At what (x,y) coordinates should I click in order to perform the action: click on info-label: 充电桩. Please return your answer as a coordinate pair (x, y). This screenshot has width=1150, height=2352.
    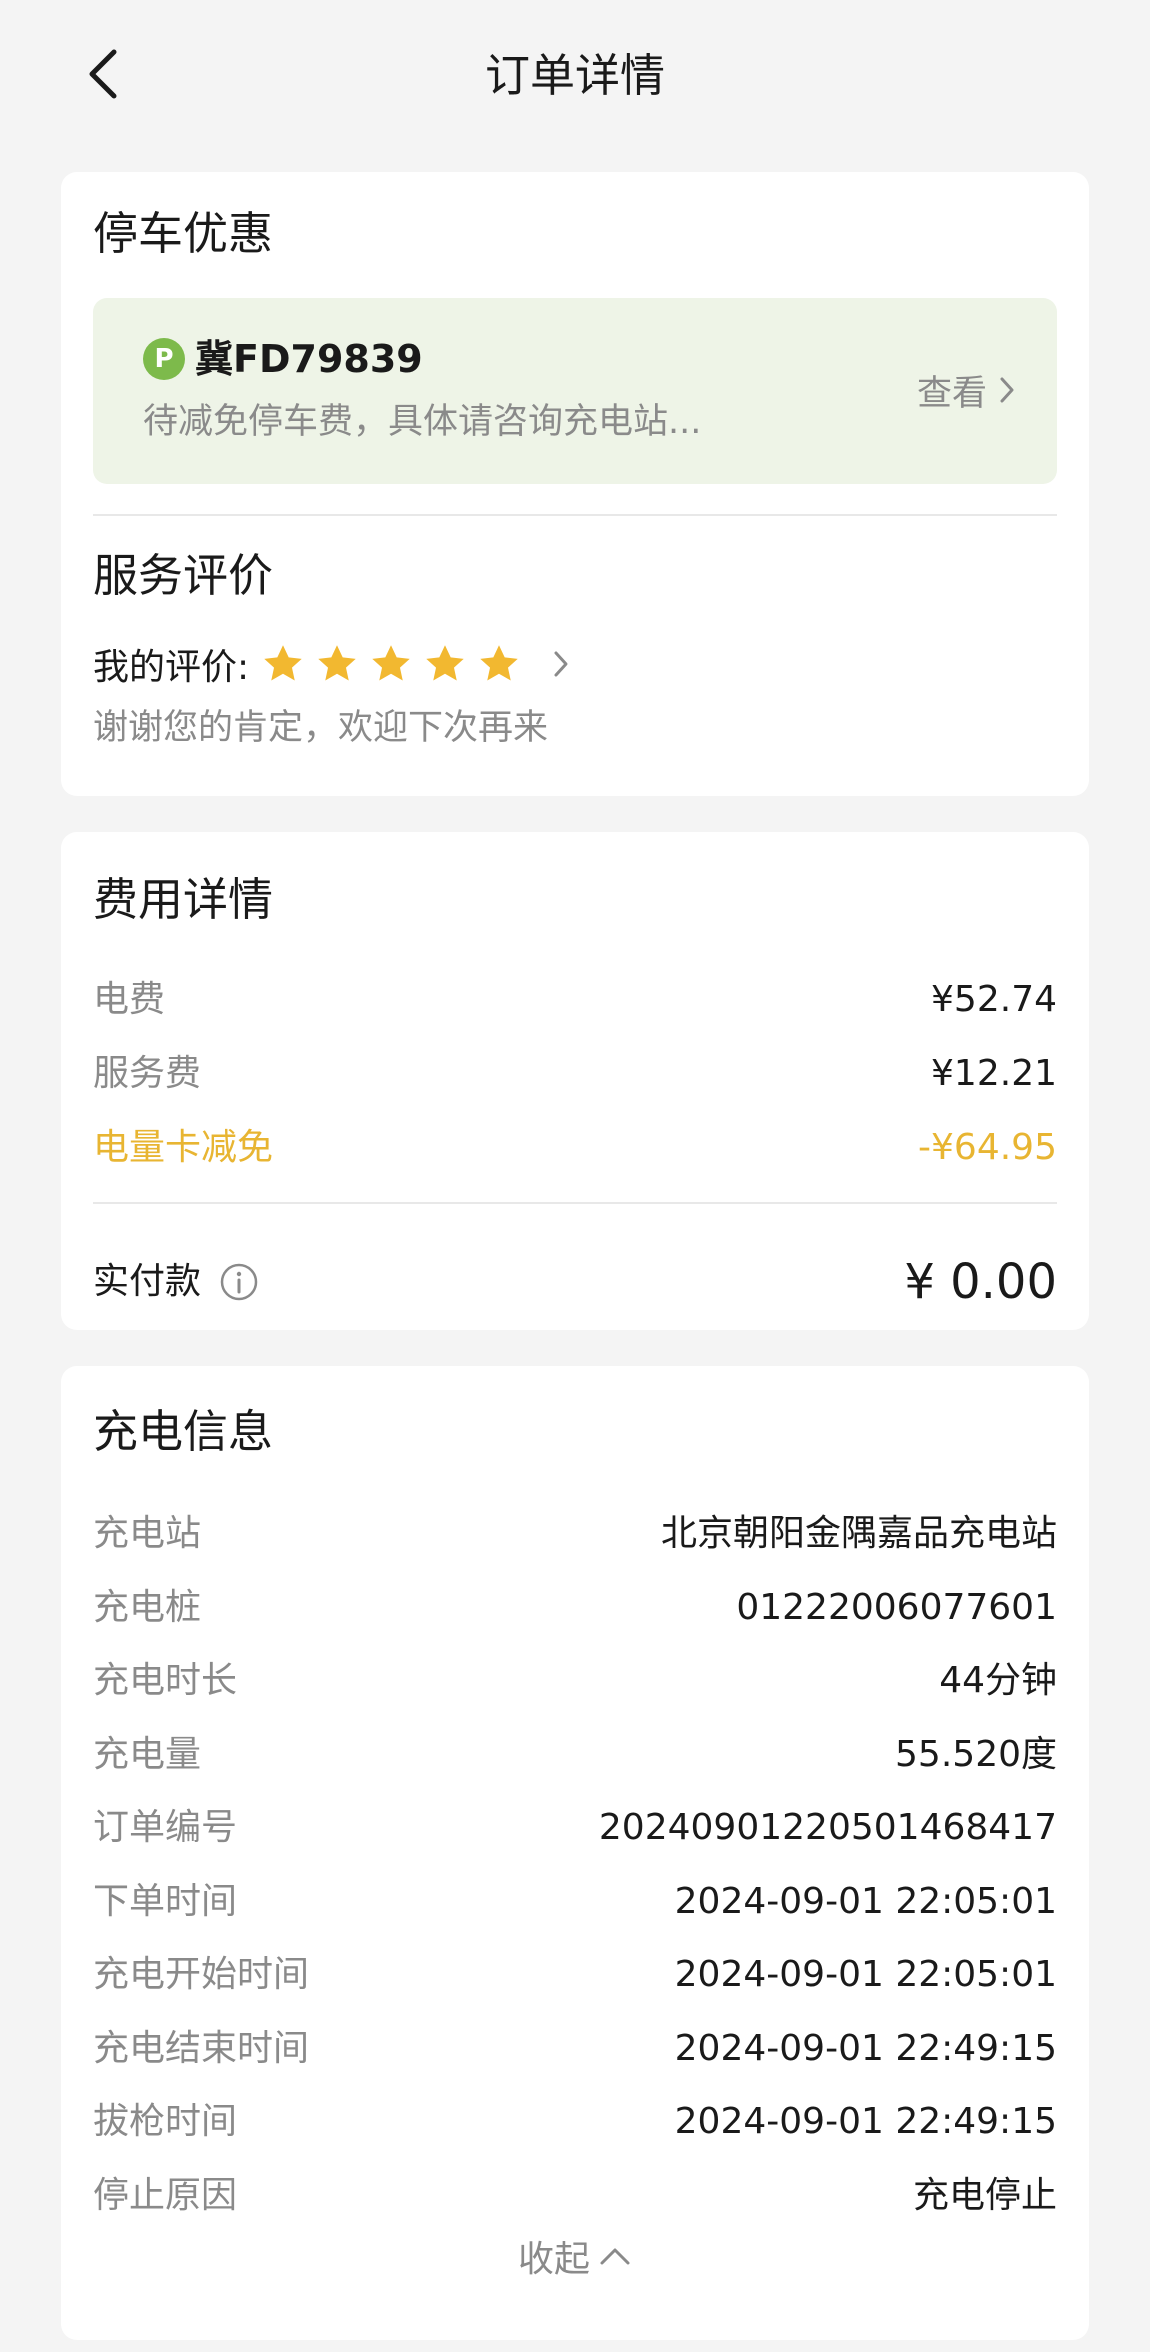
    Looking at the image, I should click on (147, 1607).